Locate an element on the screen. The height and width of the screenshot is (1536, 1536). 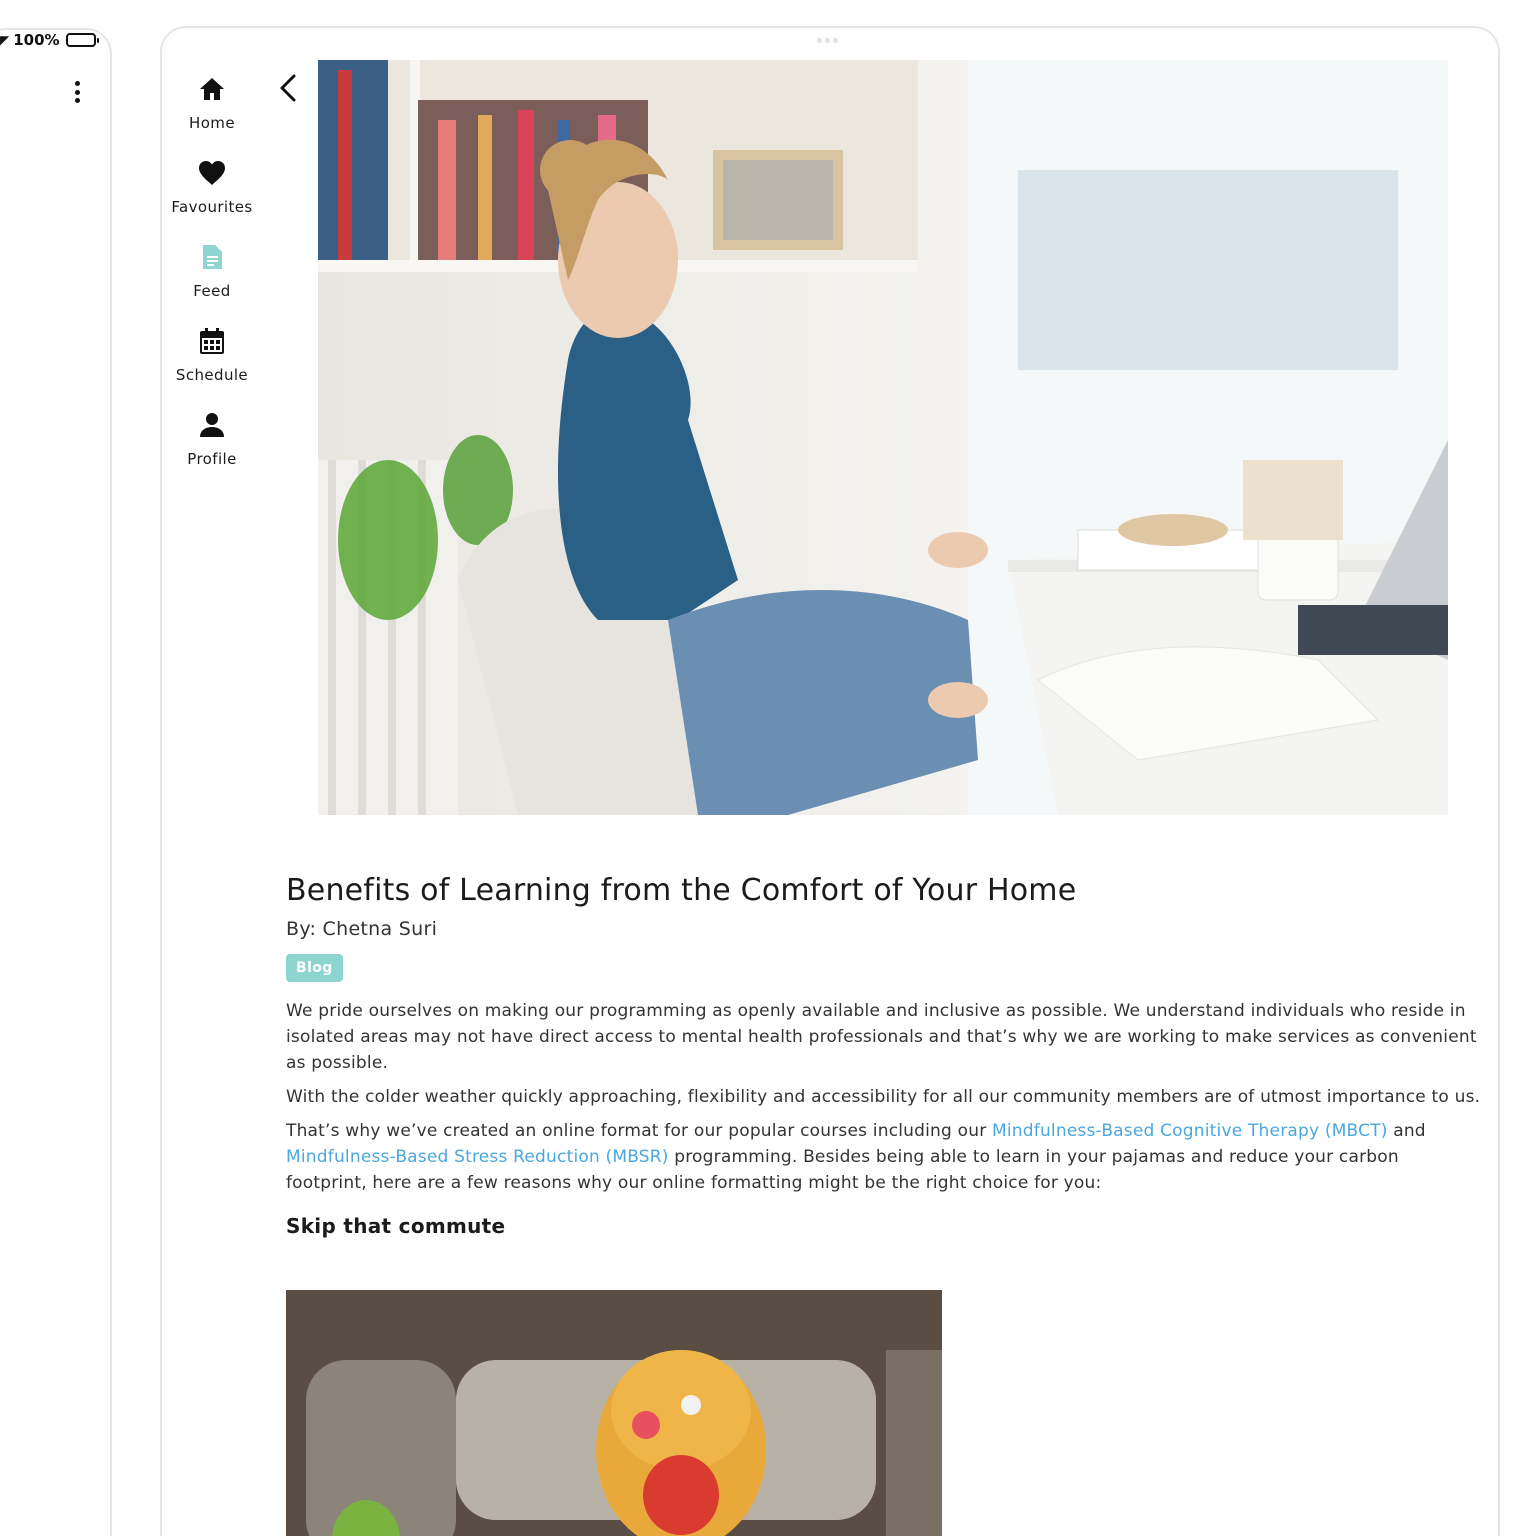
nav-rail: Home Favourites Feed Schedule Profile is located at coordinates (212, 278).